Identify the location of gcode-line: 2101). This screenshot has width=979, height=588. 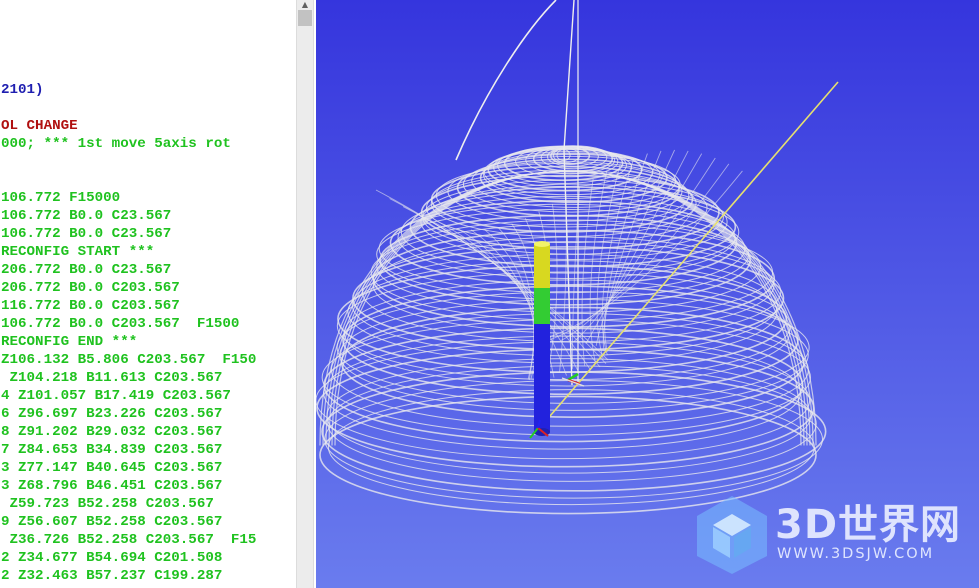
(148, 90).